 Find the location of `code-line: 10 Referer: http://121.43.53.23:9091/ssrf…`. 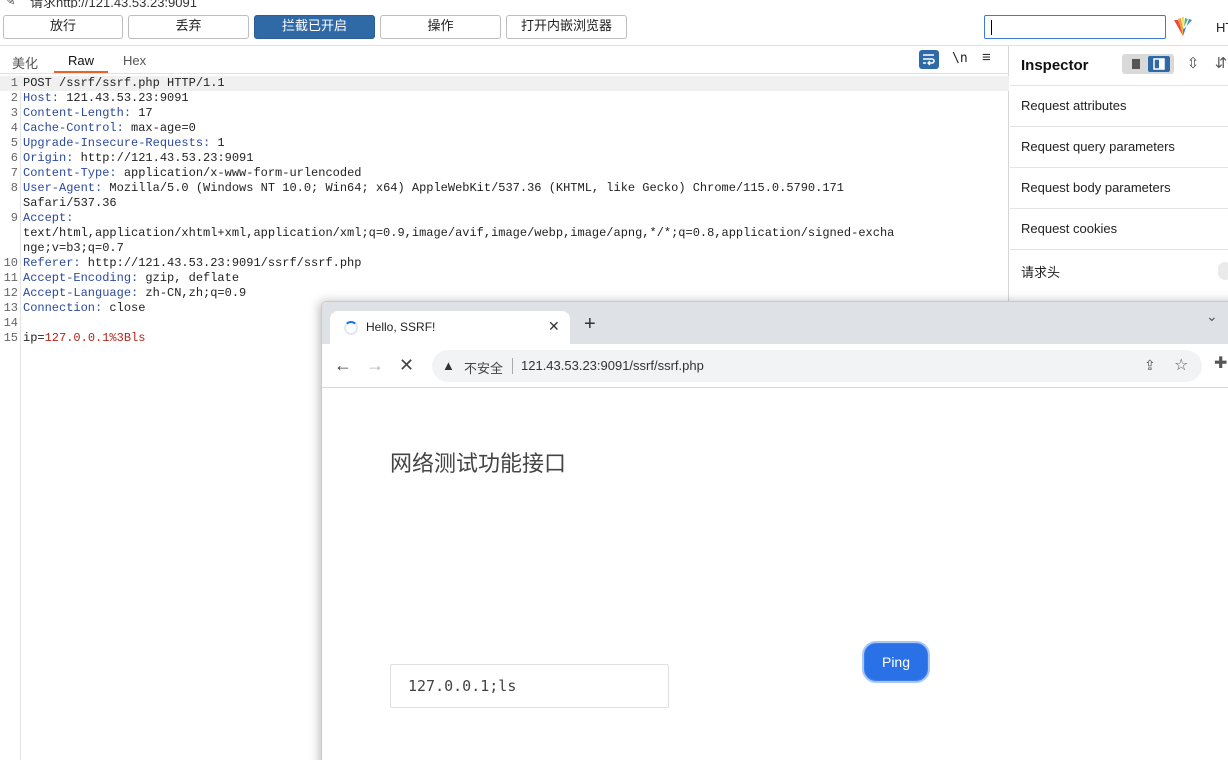

code-line: 10 Referer: http://121.43.53.23:9091/ssrf… is located at coordinates (504, 263).